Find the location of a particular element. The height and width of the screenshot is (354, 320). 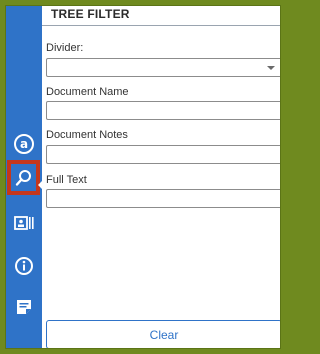

document-notes-label: Document Notes is located at coordinates (87, 135).